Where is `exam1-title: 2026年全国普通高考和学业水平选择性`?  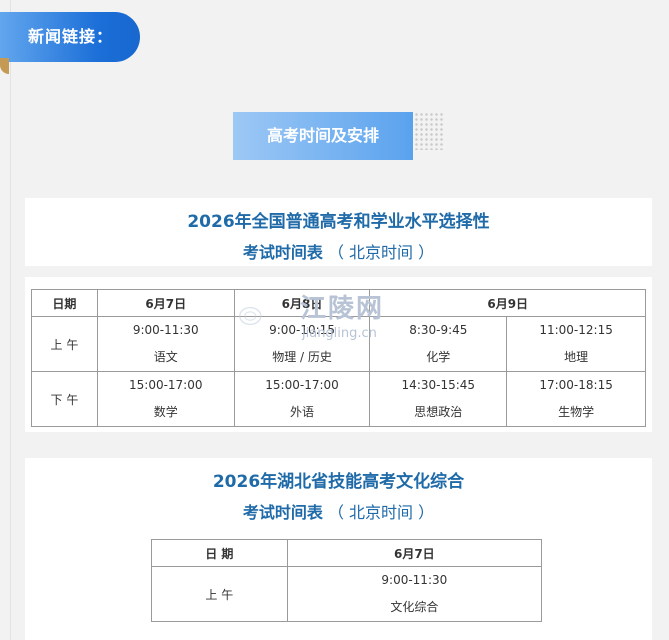
exam1-title: 2026年全国普通高考和学业水平选择性 is located at coordinates (338, 222).